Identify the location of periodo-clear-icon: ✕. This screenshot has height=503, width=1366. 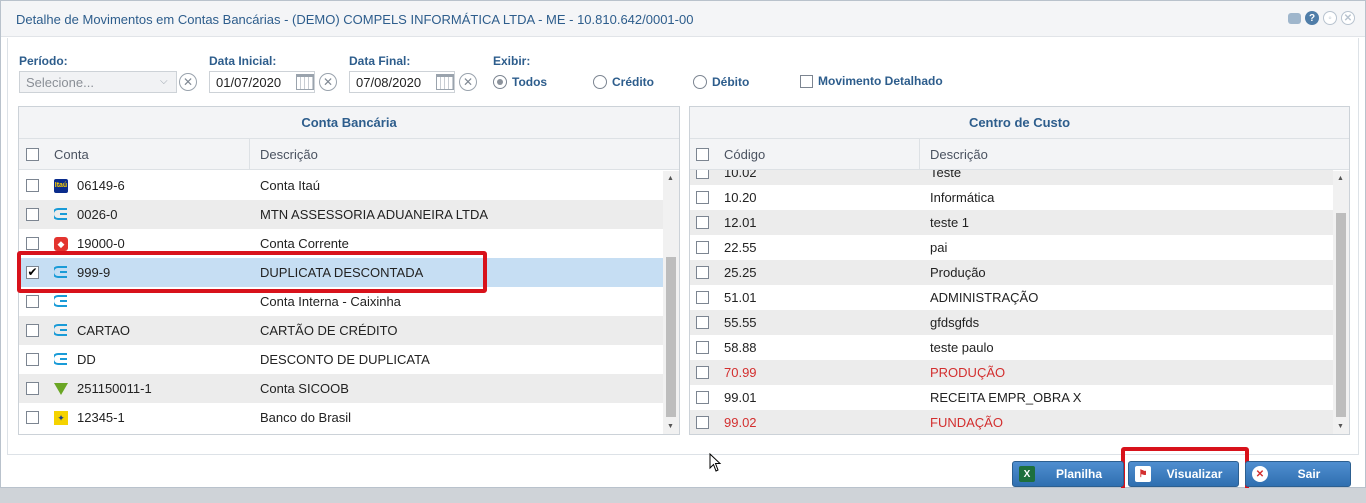
(188, 82).